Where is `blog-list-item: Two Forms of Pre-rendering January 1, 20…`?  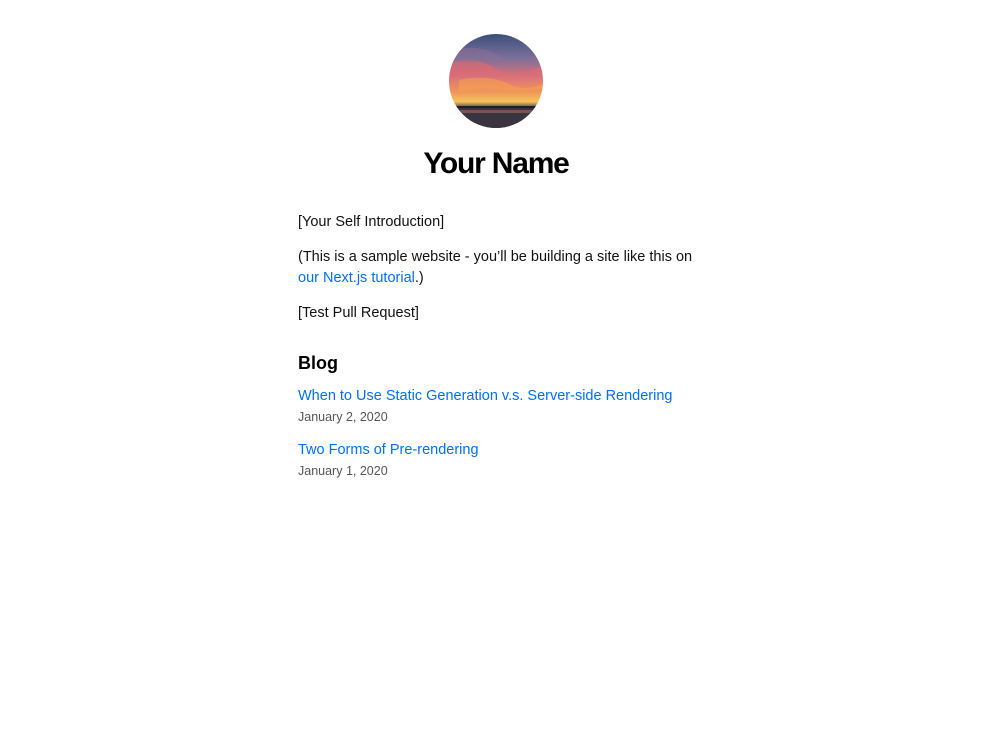 blog-list-item: Two Forms of Pre-rendering January 1, 20… is located at coordinates (496, 460).